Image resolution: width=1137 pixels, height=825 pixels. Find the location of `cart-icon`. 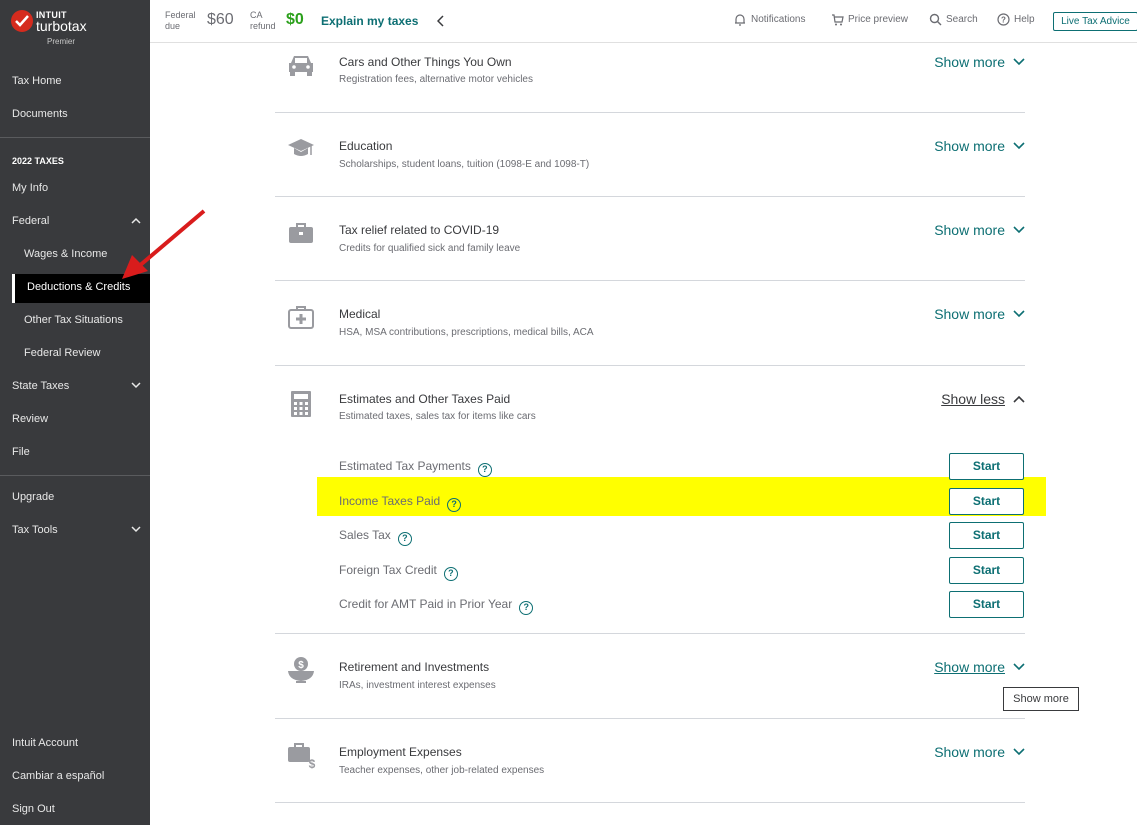

cart-icon is located at coordinates (838, 20).